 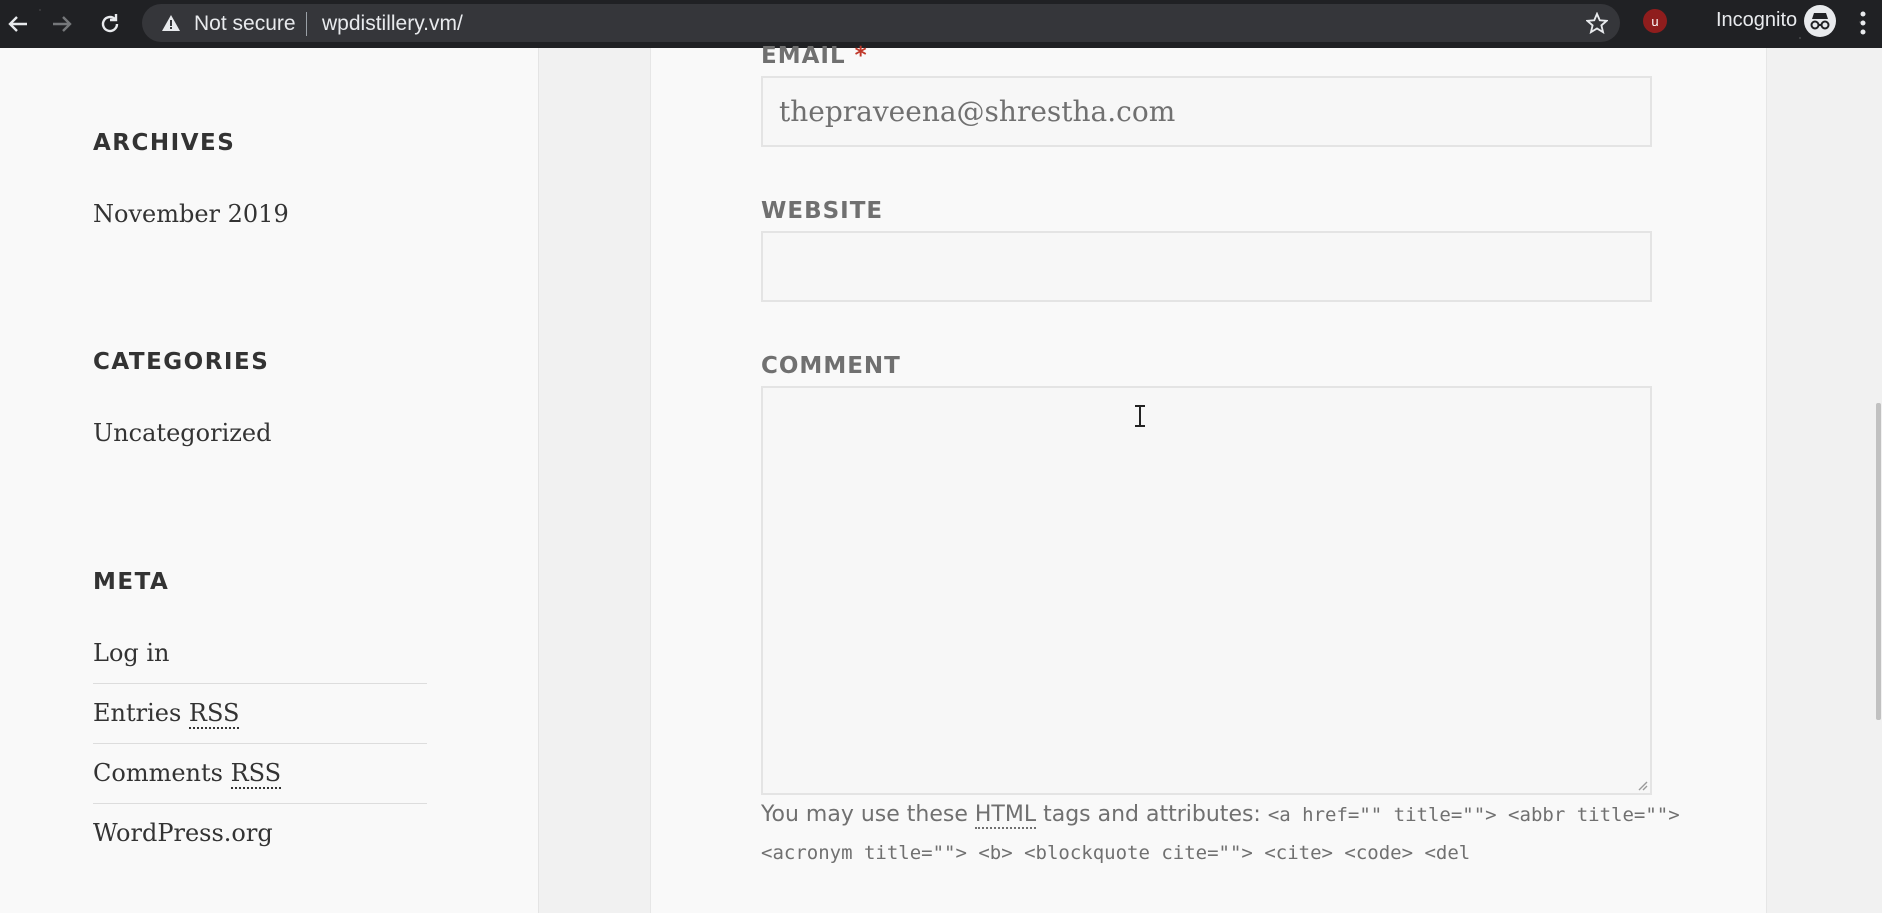 I want to click on browser-toolbar: Not secure wpdistillery.vm/ u Incognito, so click(x=941, y=24).